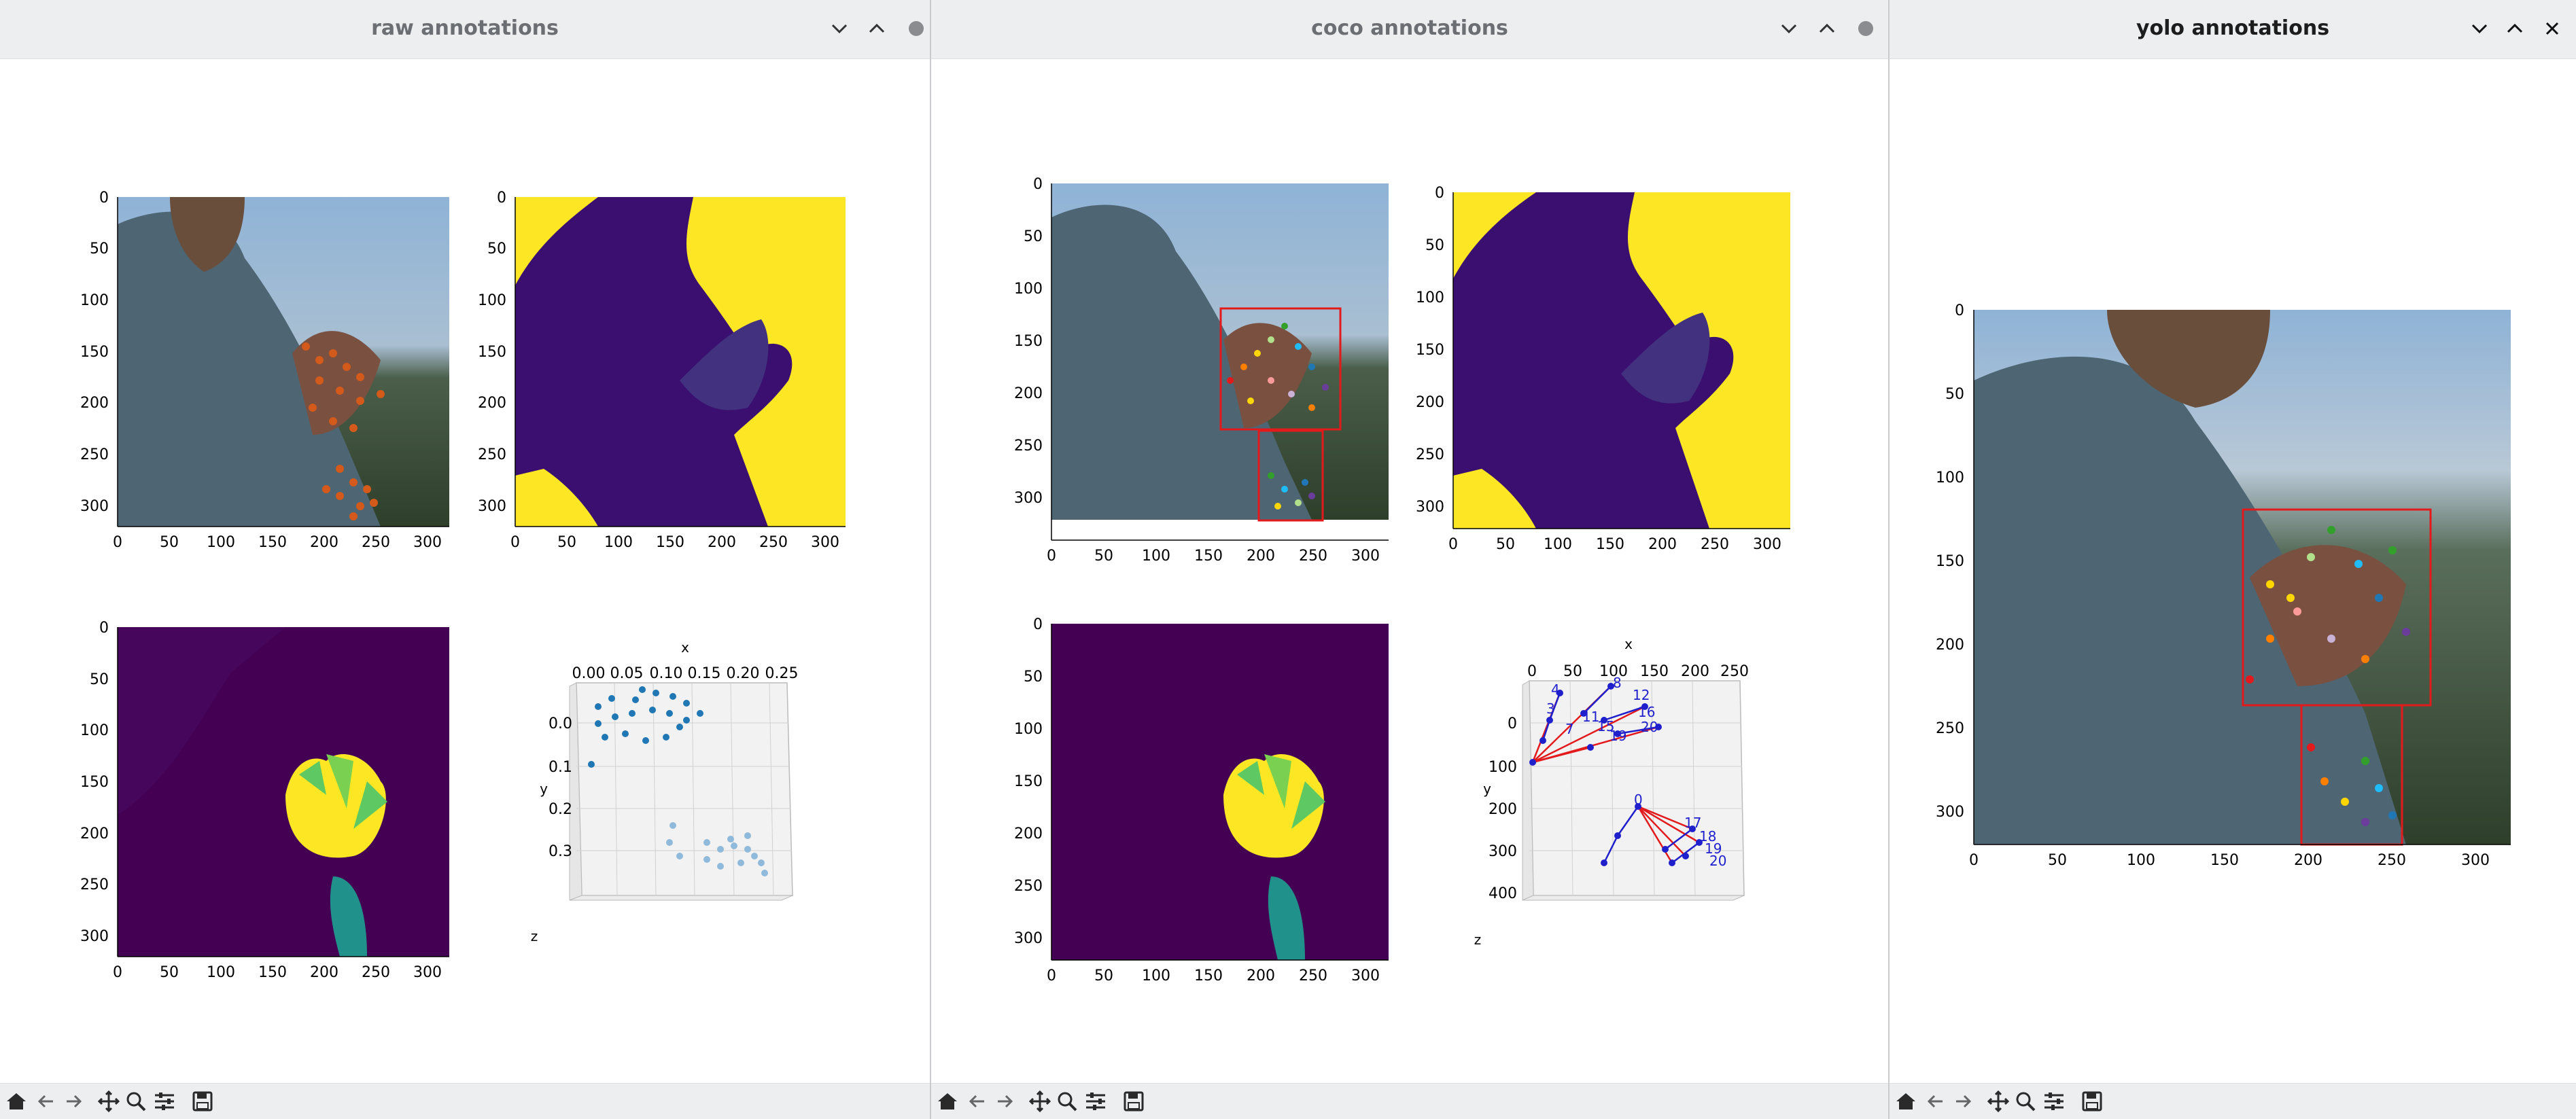 Image resolution: width=2576 pixels, height=1119 pixels. I want to click on axis-label-z: z, so click(534, 936).